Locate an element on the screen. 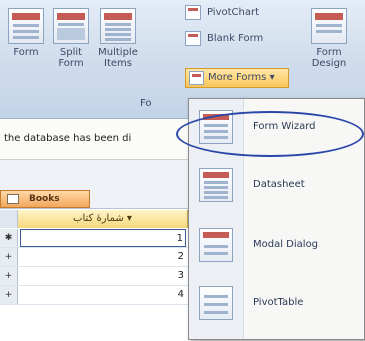 This screenshot has width=365, height=341. form-button: Form is located at coordinates (26, 33).